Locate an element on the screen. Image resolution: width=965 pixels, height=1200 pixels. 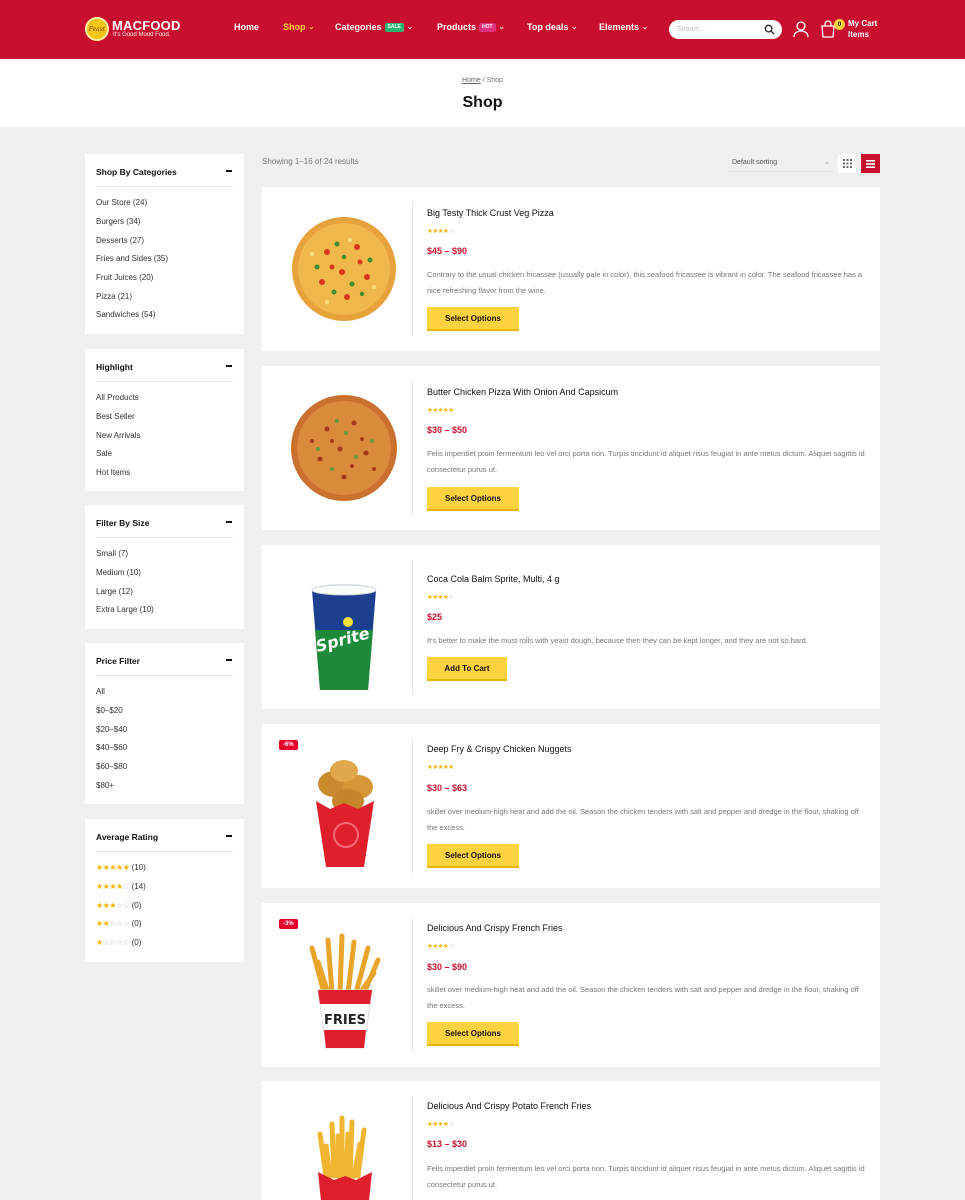
nav-products: Products HOT ⌄ is located at coordinates (470, 27).